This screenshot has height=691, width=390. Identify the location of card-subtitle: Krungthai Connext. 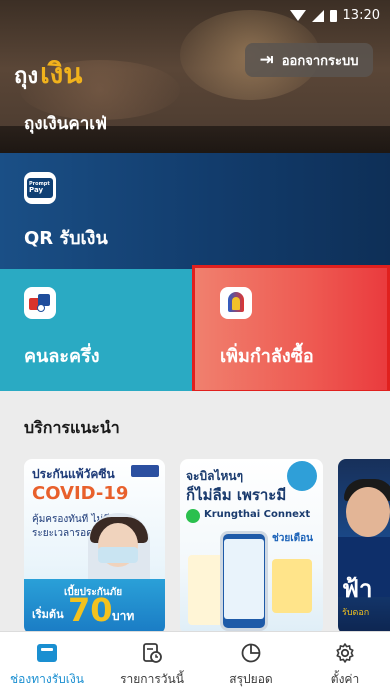
(257, 514).